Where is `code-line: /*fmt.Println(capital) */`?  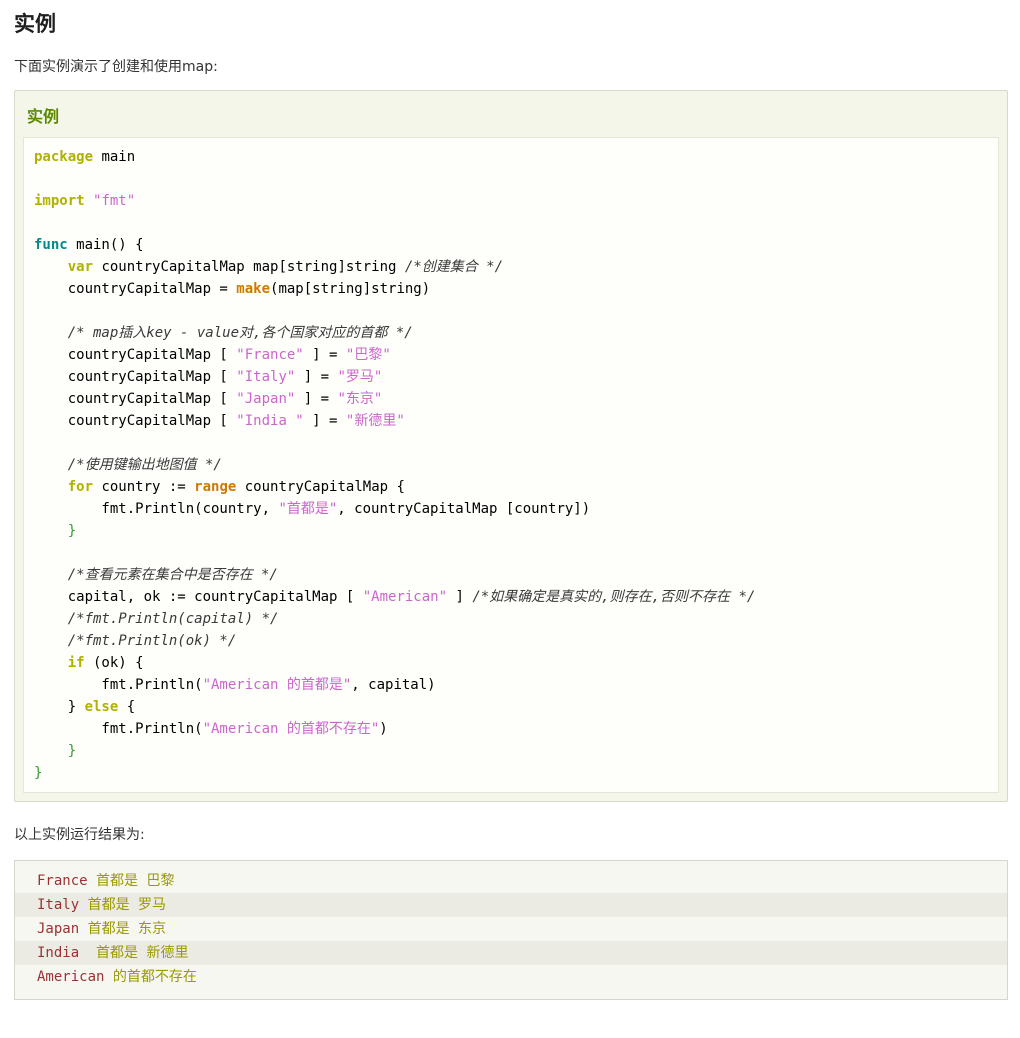 code-line: /*fmt.Println(capital) */ is located at coordinates (173, 619).